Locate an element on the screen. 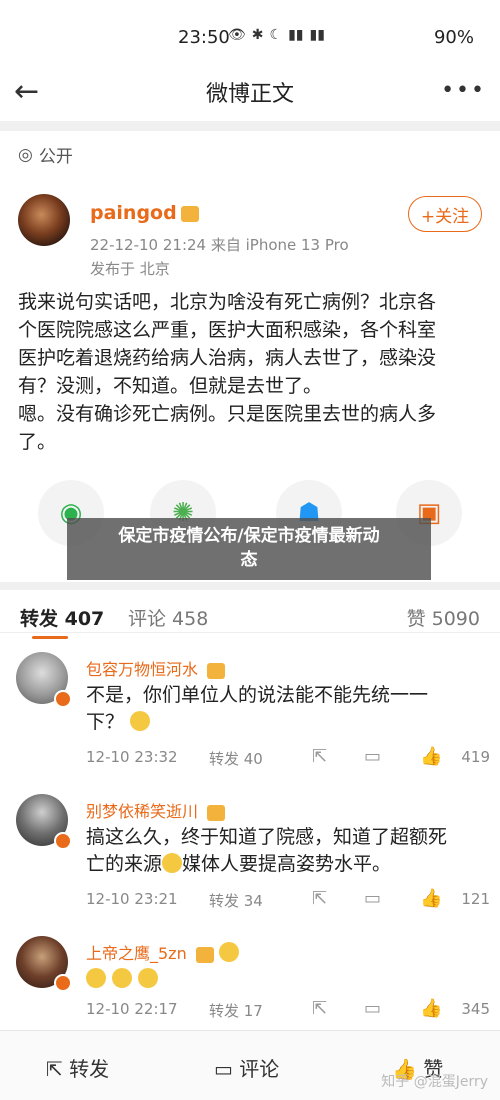  signal-icon-2: ▮▮ is located at coordinates (317, 35).